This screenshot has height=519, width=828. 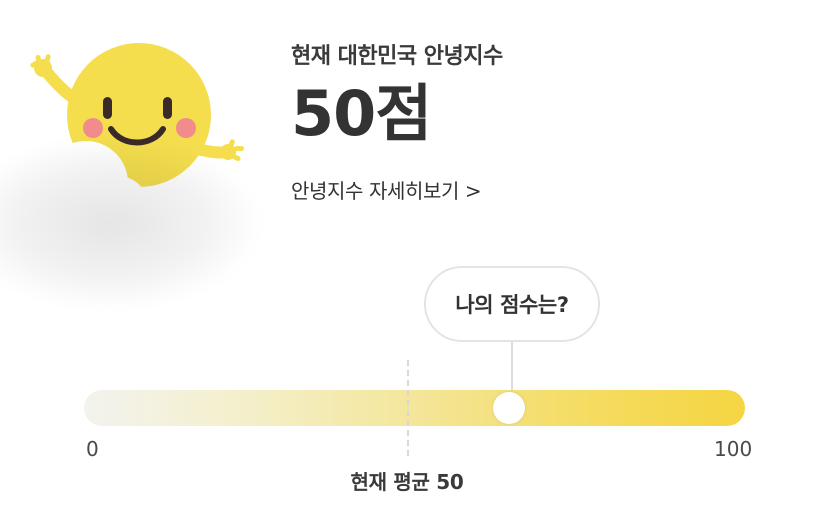 What do you see at coordinates (361, 113) in the screenshot?
I see `score-value: 50점` at bounding box center [361, 113].